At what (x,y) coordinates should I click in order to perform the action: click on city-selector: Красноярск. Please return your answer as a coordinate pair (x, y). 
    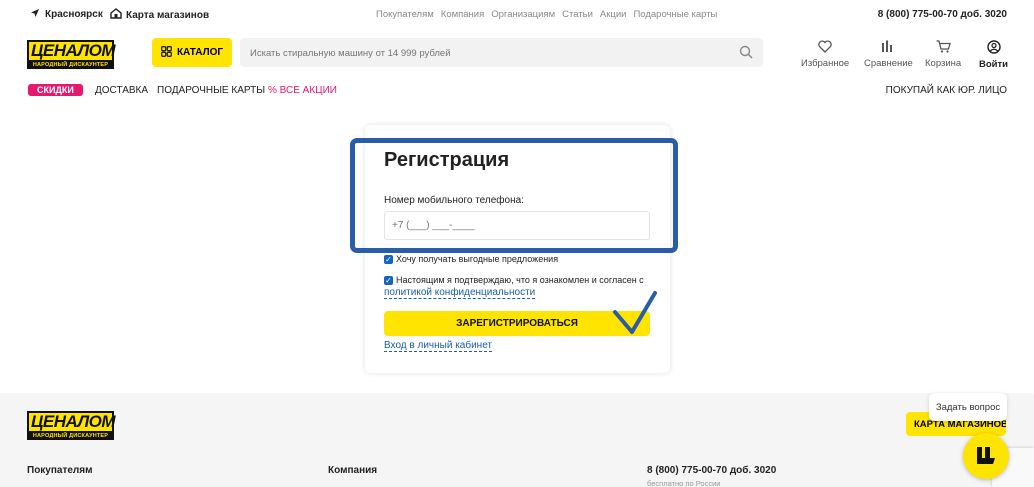
    Looking at the image, I should click on (66, 14).